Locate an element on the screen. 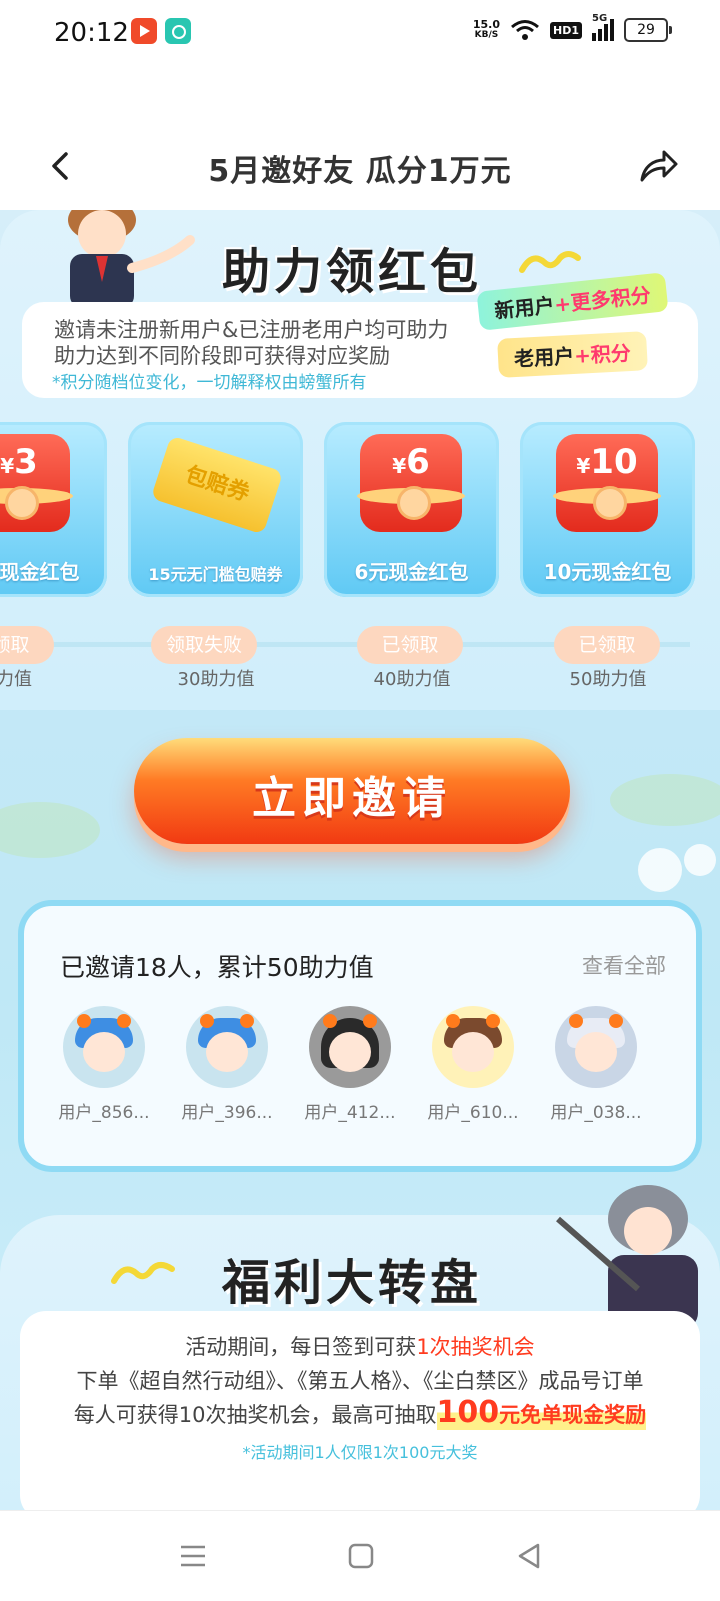  old-user-bonus: +积分 is located at coordinates (602, 354).